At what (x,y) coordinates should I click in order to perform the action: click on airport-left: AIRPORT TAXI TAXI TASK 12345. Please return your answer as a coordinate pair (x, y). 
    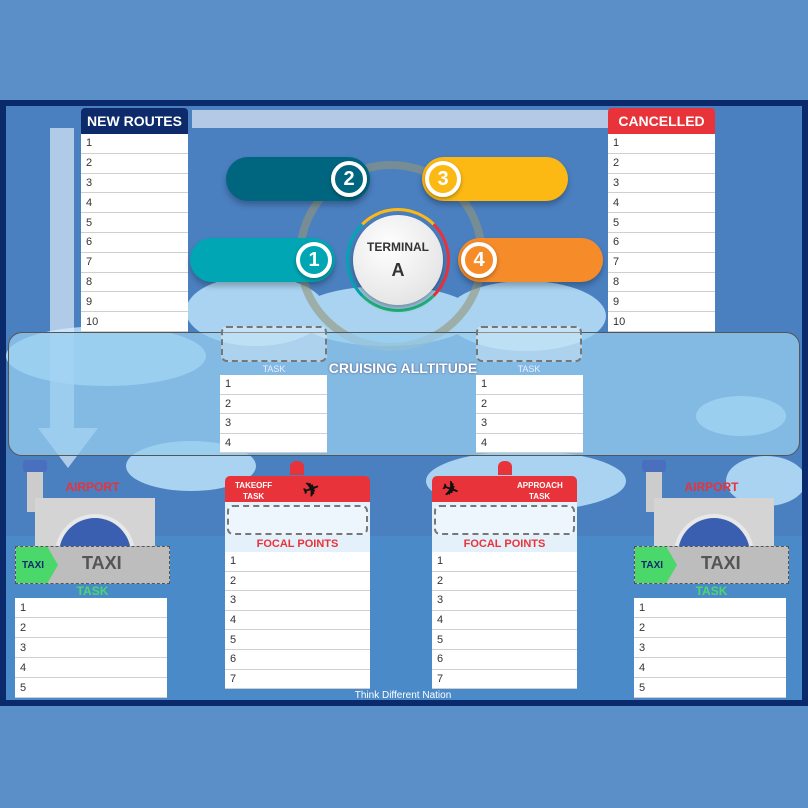
    Looking at the image, I should click on (92, 578).